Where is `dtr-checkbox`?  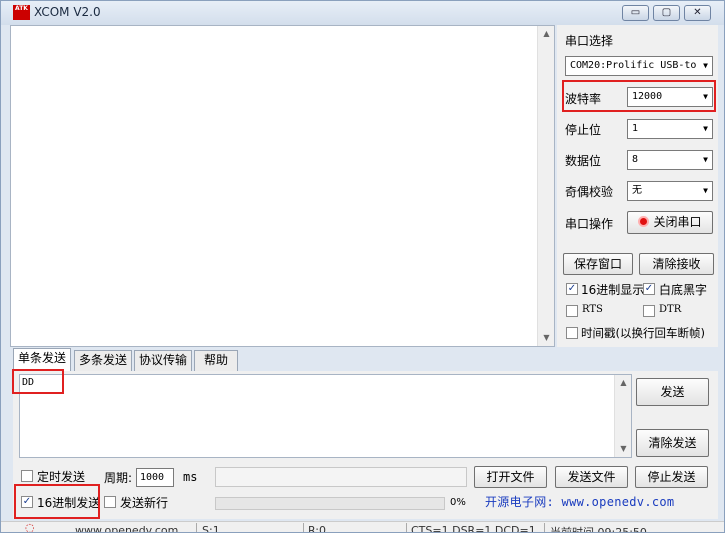 dtr-checkbox is located at coordinates (649, 311).